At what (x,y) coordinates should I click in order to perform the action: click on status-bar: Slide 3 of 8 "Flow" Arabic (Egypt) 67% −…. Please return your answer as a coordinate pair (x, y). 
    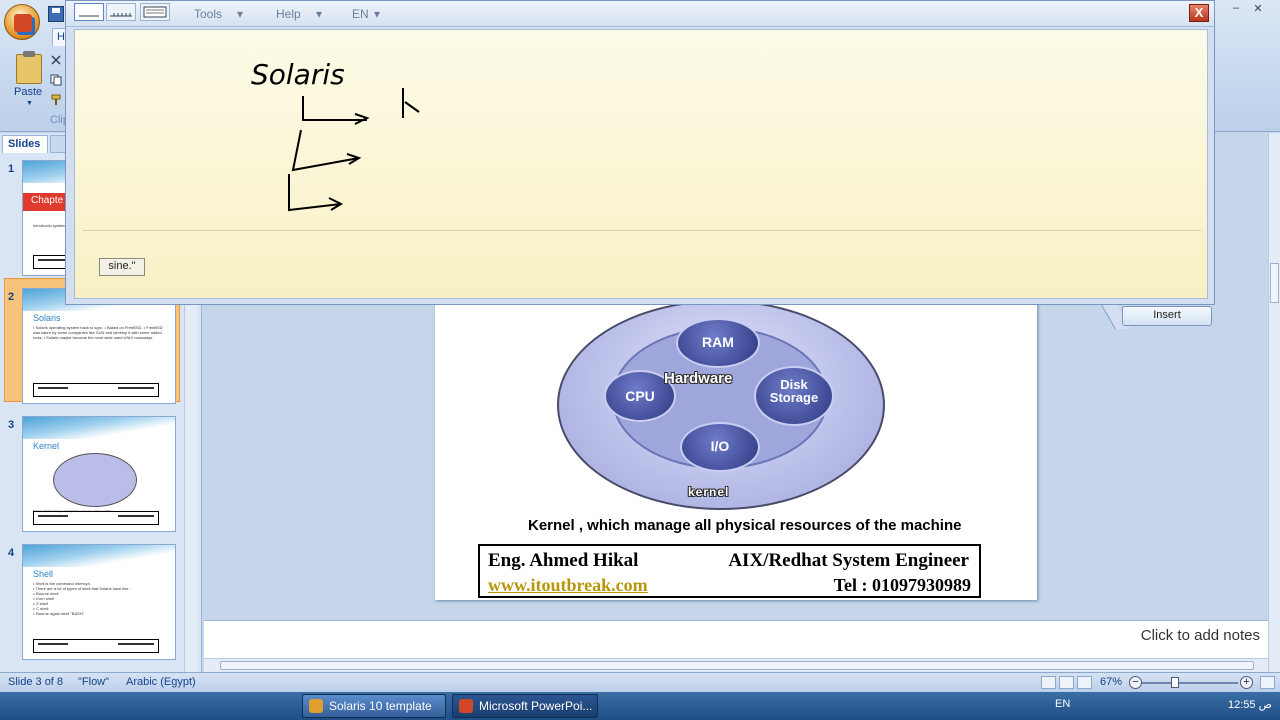
    Looking at the image, I should click on (640, 682).